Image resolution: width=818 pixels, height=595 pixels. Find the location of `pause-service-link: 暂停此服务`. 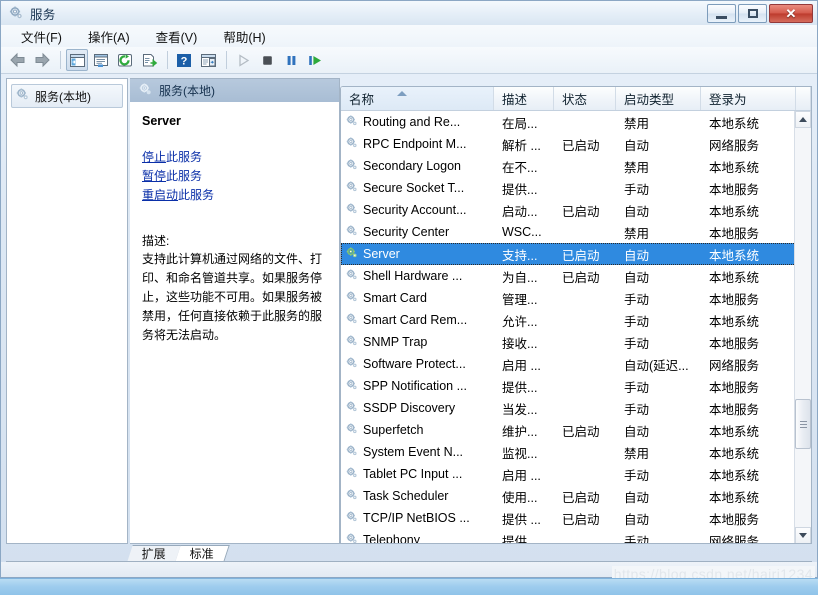

pause-service-link: 暂停此服务 is located at coordinates (236, 176).